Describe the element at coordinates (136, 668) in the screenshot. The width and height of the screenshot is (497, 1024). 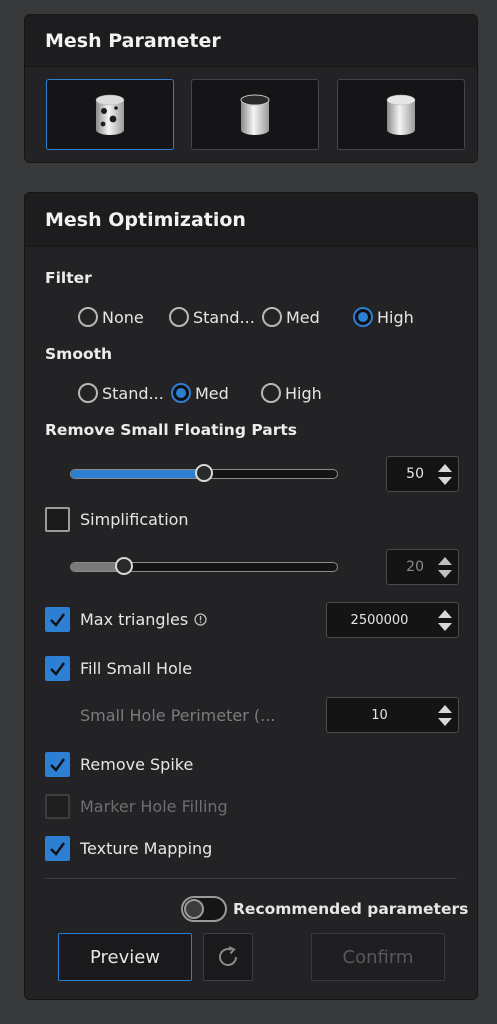
I see `fill-small-hole-label: Fill Small Hole` at that location.